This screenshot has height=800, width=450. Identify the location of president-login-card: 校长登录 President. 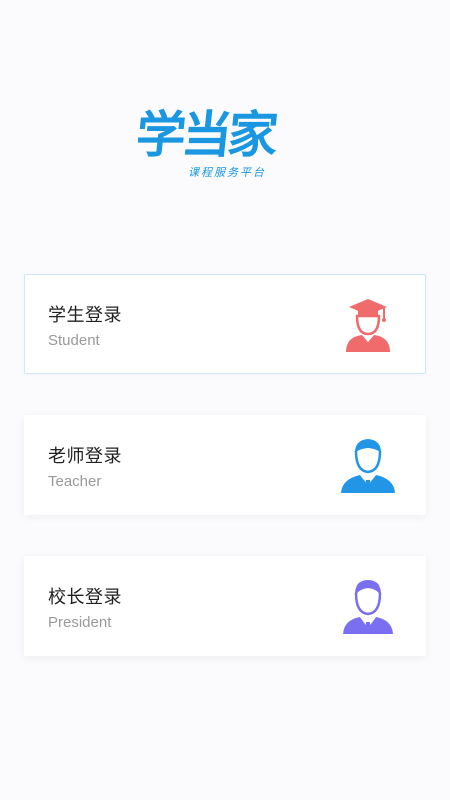
(225, 606).